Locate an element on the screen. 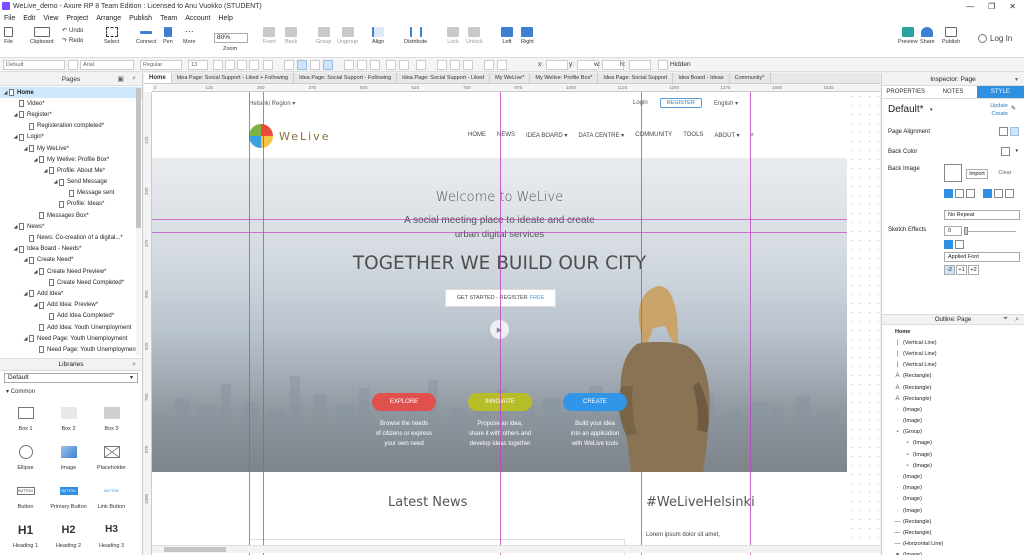 This screenshot has height=555, width=1024. group-button: Group is located at coordinates (323, 36).